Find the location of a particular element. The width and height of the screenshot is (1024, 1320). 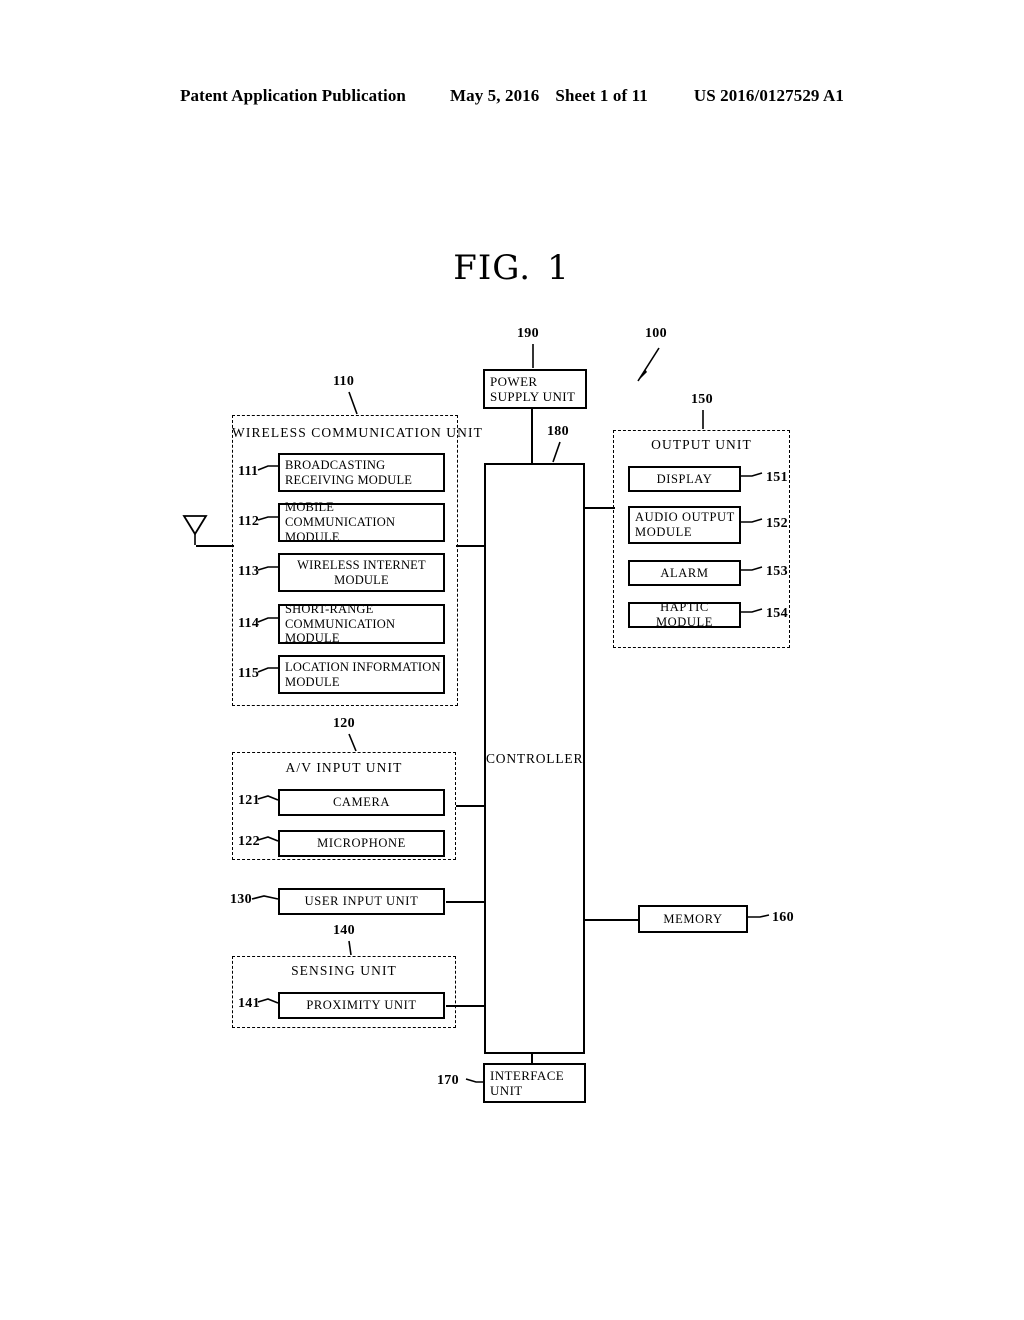

audio-output-module-label: AUDIO OUTPUT MODULE is located at coordinates (685, 524).